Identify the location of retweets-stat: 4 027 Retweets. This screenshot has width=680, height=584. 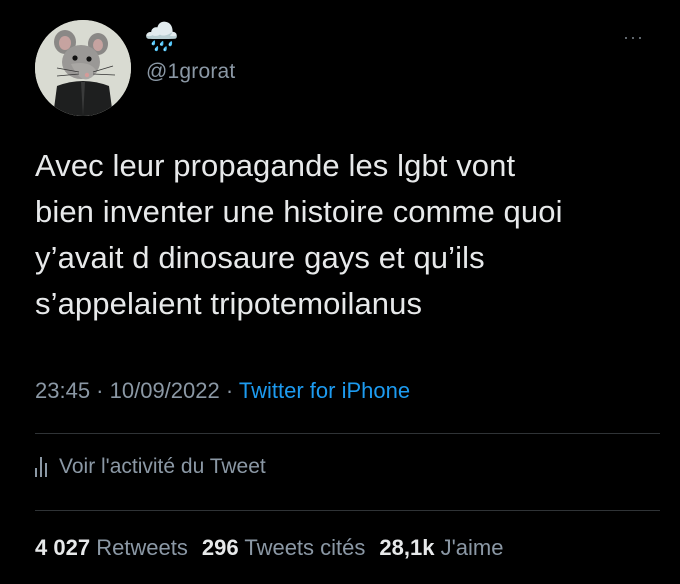
(111, 547).